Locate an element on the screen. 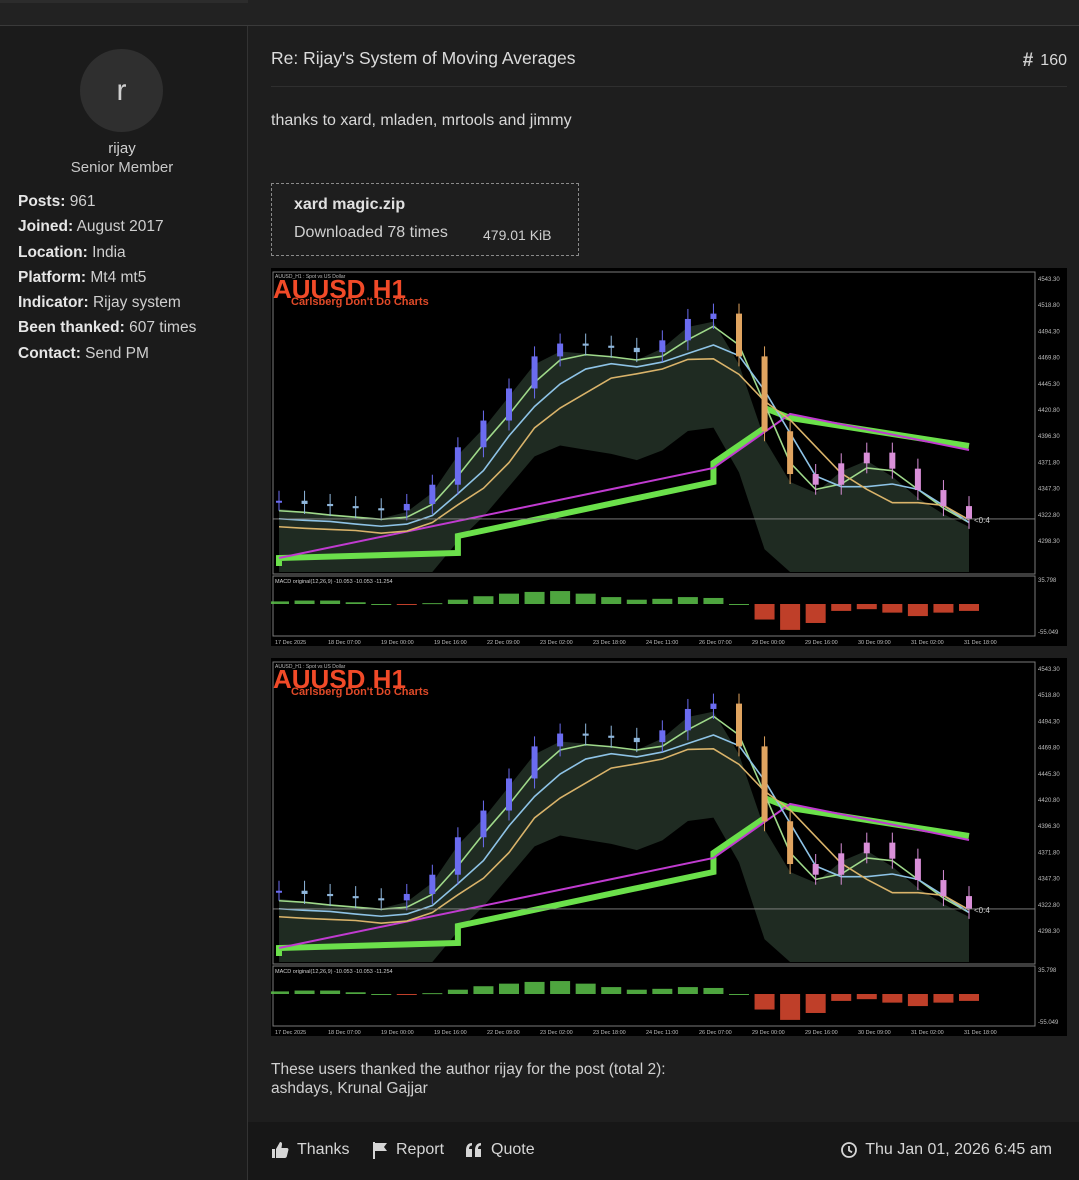 This screenshot has height=1180, width=1079. stat-value: 961 is located at coordinates (83, 201).